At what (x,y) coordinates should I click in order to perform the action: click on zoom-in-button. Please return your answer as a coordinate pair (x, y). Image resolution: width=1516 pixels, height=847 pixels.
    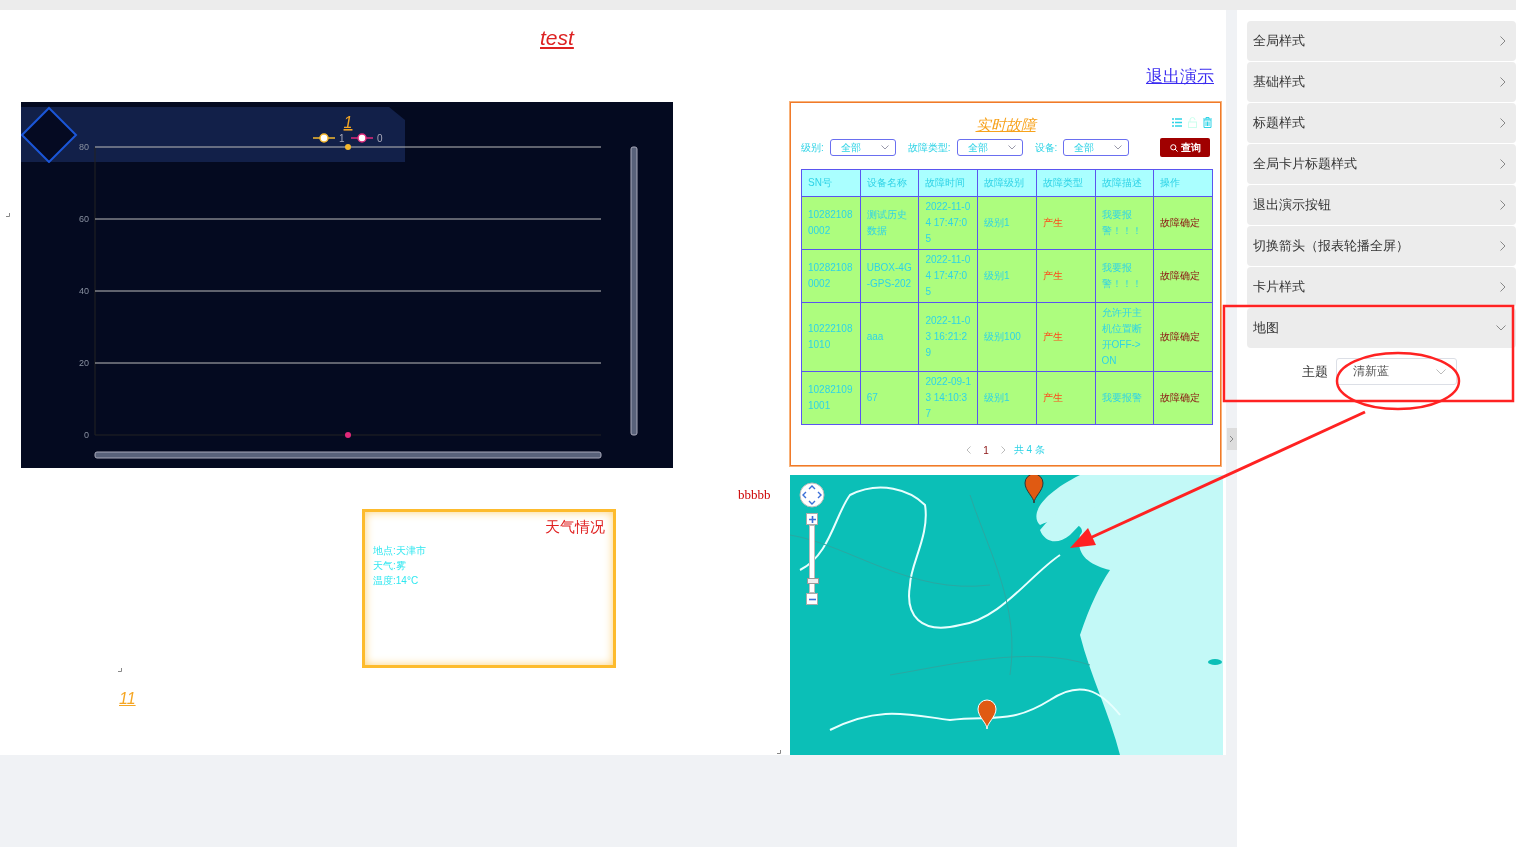
    Looking at the image, I should click on (812, 519).